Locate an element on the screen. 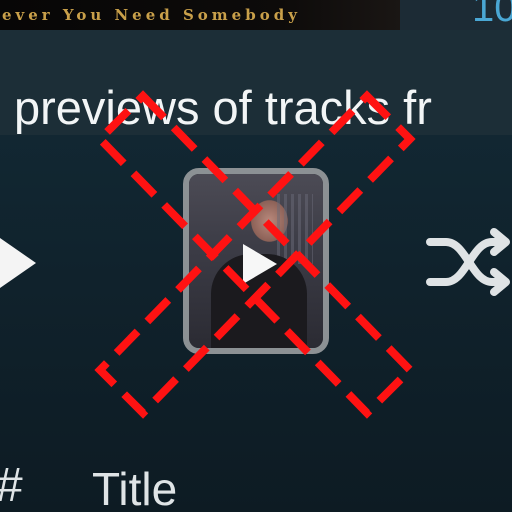 Image resolution: width=512 pixels, height=512 pixels. top-right-number: 10 is located at coordinates (492, 15).